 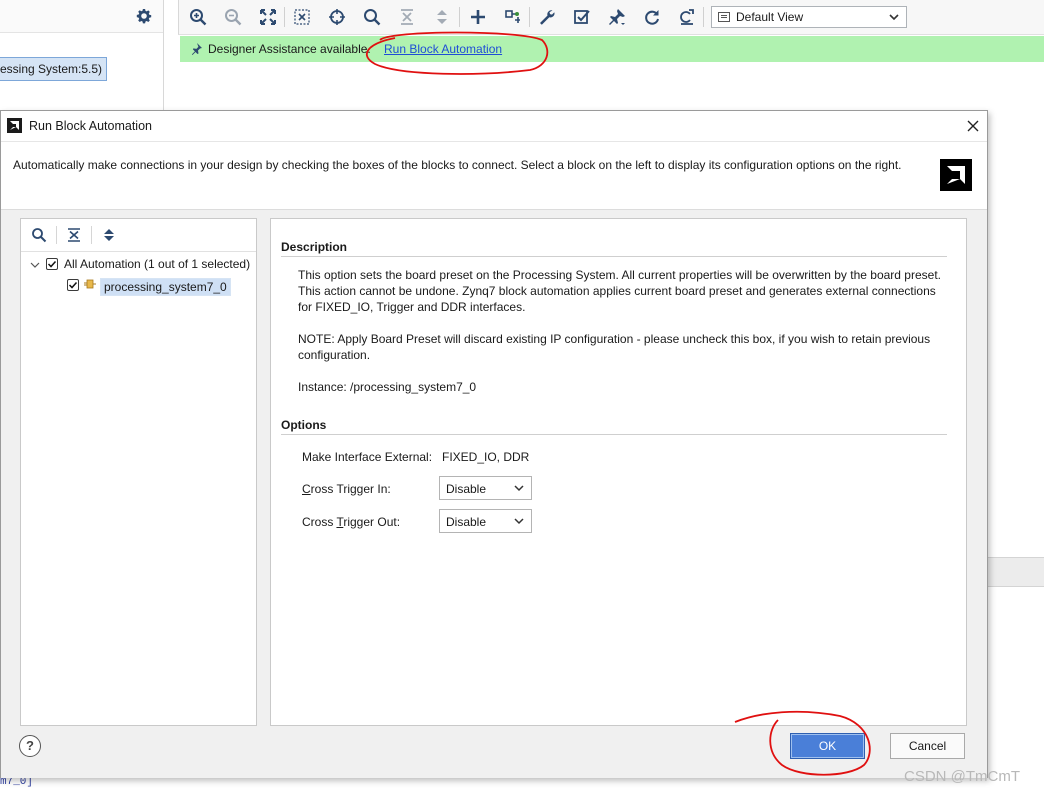 What do you see at coordinates (486, 457) in the screenshot?
I see `make-interface-external-value: FIXED_IO, DDR` at bounding box center [486, 457].